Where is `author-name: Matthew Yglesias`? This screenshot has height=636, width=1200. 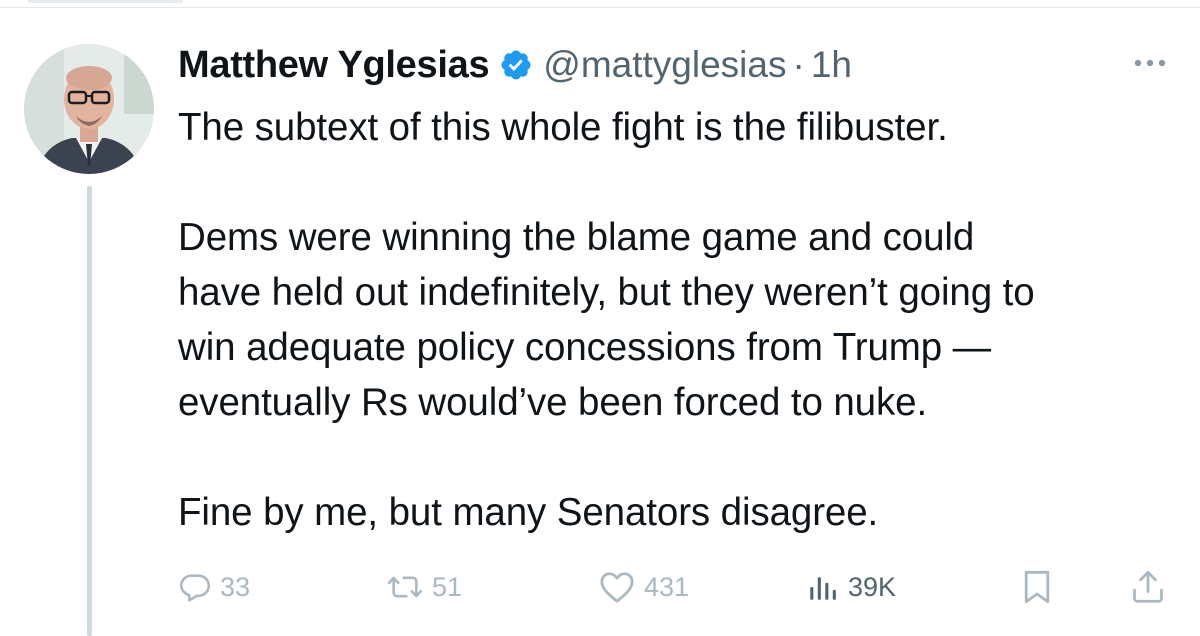 author-name: Matthew Yglesias is located at coordinates (334, 65).